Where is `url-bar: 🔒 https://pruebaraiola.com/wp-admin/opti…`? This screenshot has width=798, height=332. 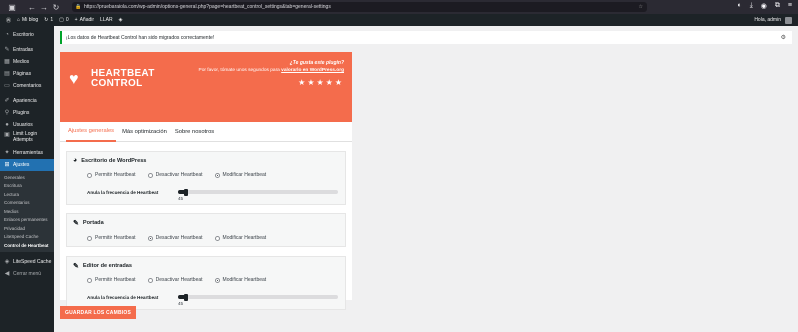 url-bar: 🔒 https://pruebaraiola.com/wp-admin/opti… is located at coordinates (359, 7).